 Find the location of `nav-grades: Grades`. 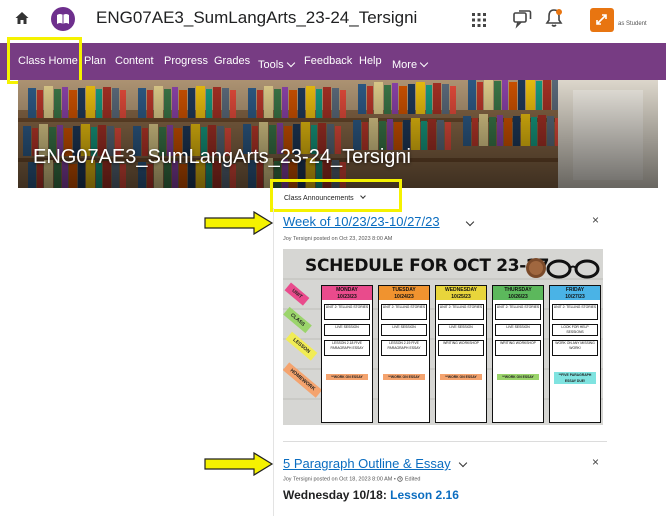

nav-grades: Grades is located at coordinates (232, 61).